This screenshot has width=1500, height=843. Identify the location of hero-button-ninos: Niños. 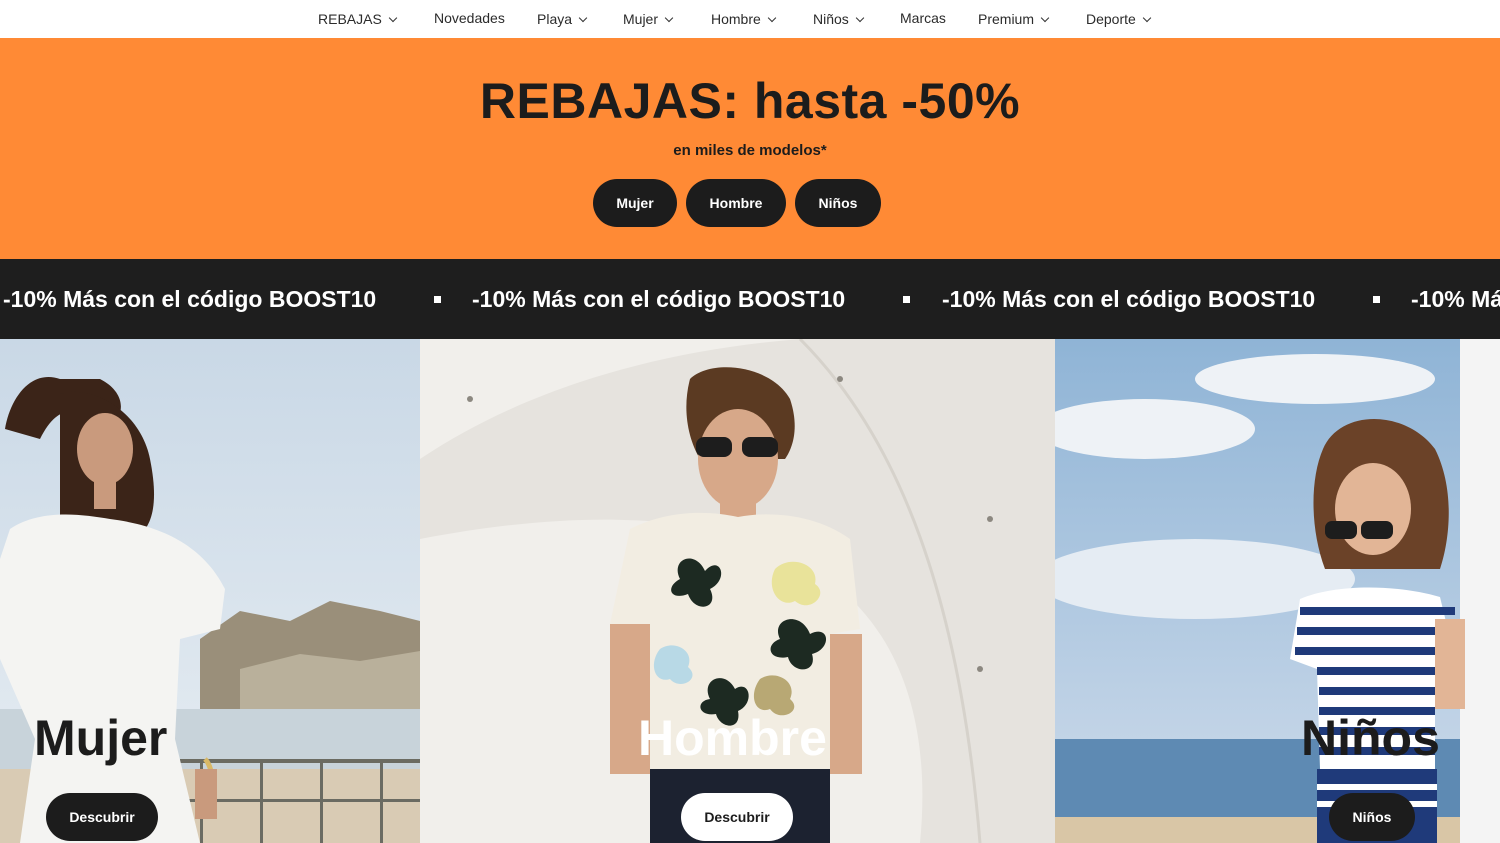
(838, 203).